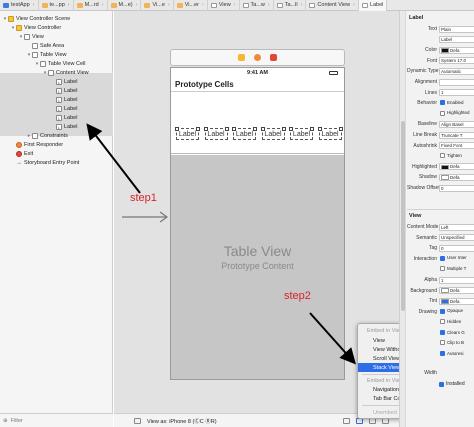 This screenshot has height=427, width=474. What do you see at coordinates (257, 5) in the screenshot?
I see `jump-bar-item: Ta...w ›` at bounding box center [257, 5].